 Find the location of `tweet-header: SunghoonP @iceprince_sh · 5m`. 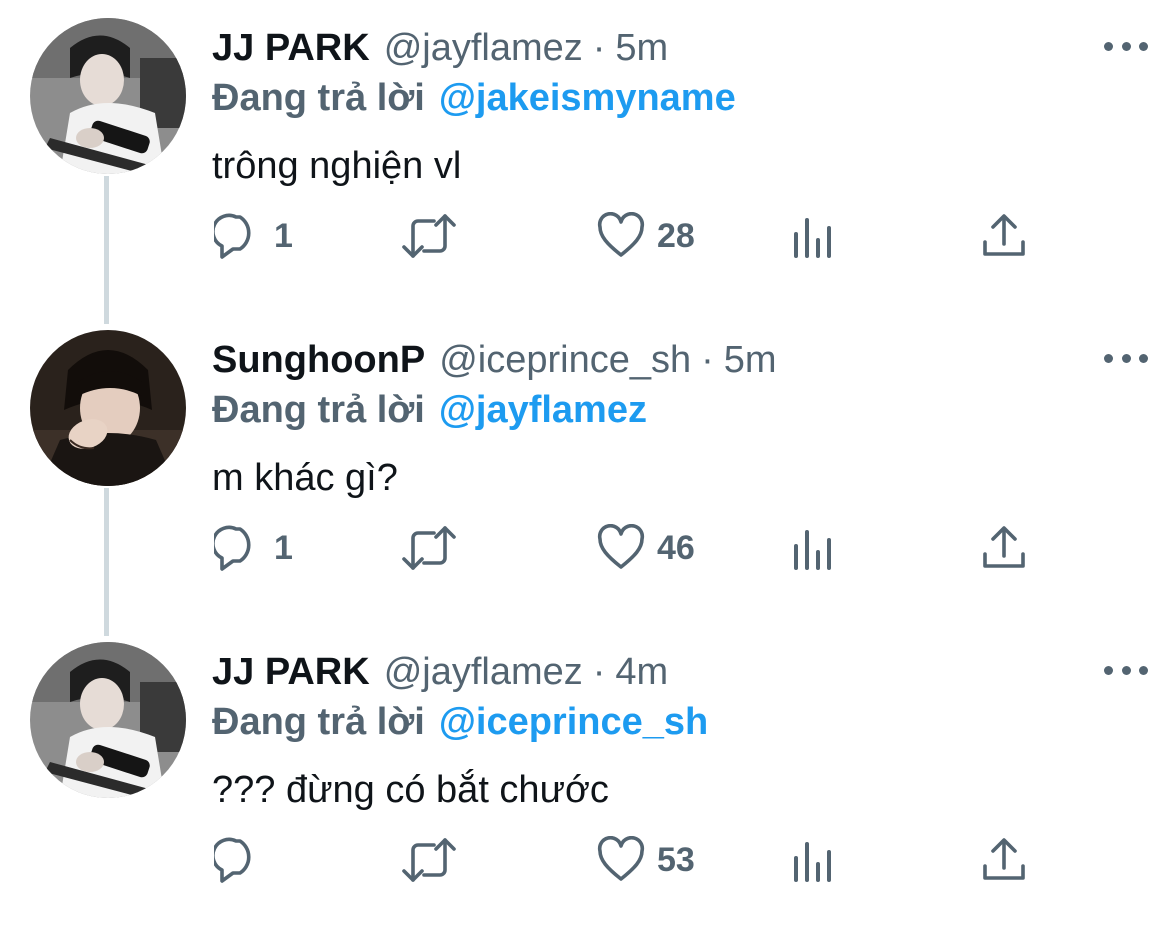

tweet-header: SunghoonP @iceprince_sh · 5m is located at coordinates (494, 360).